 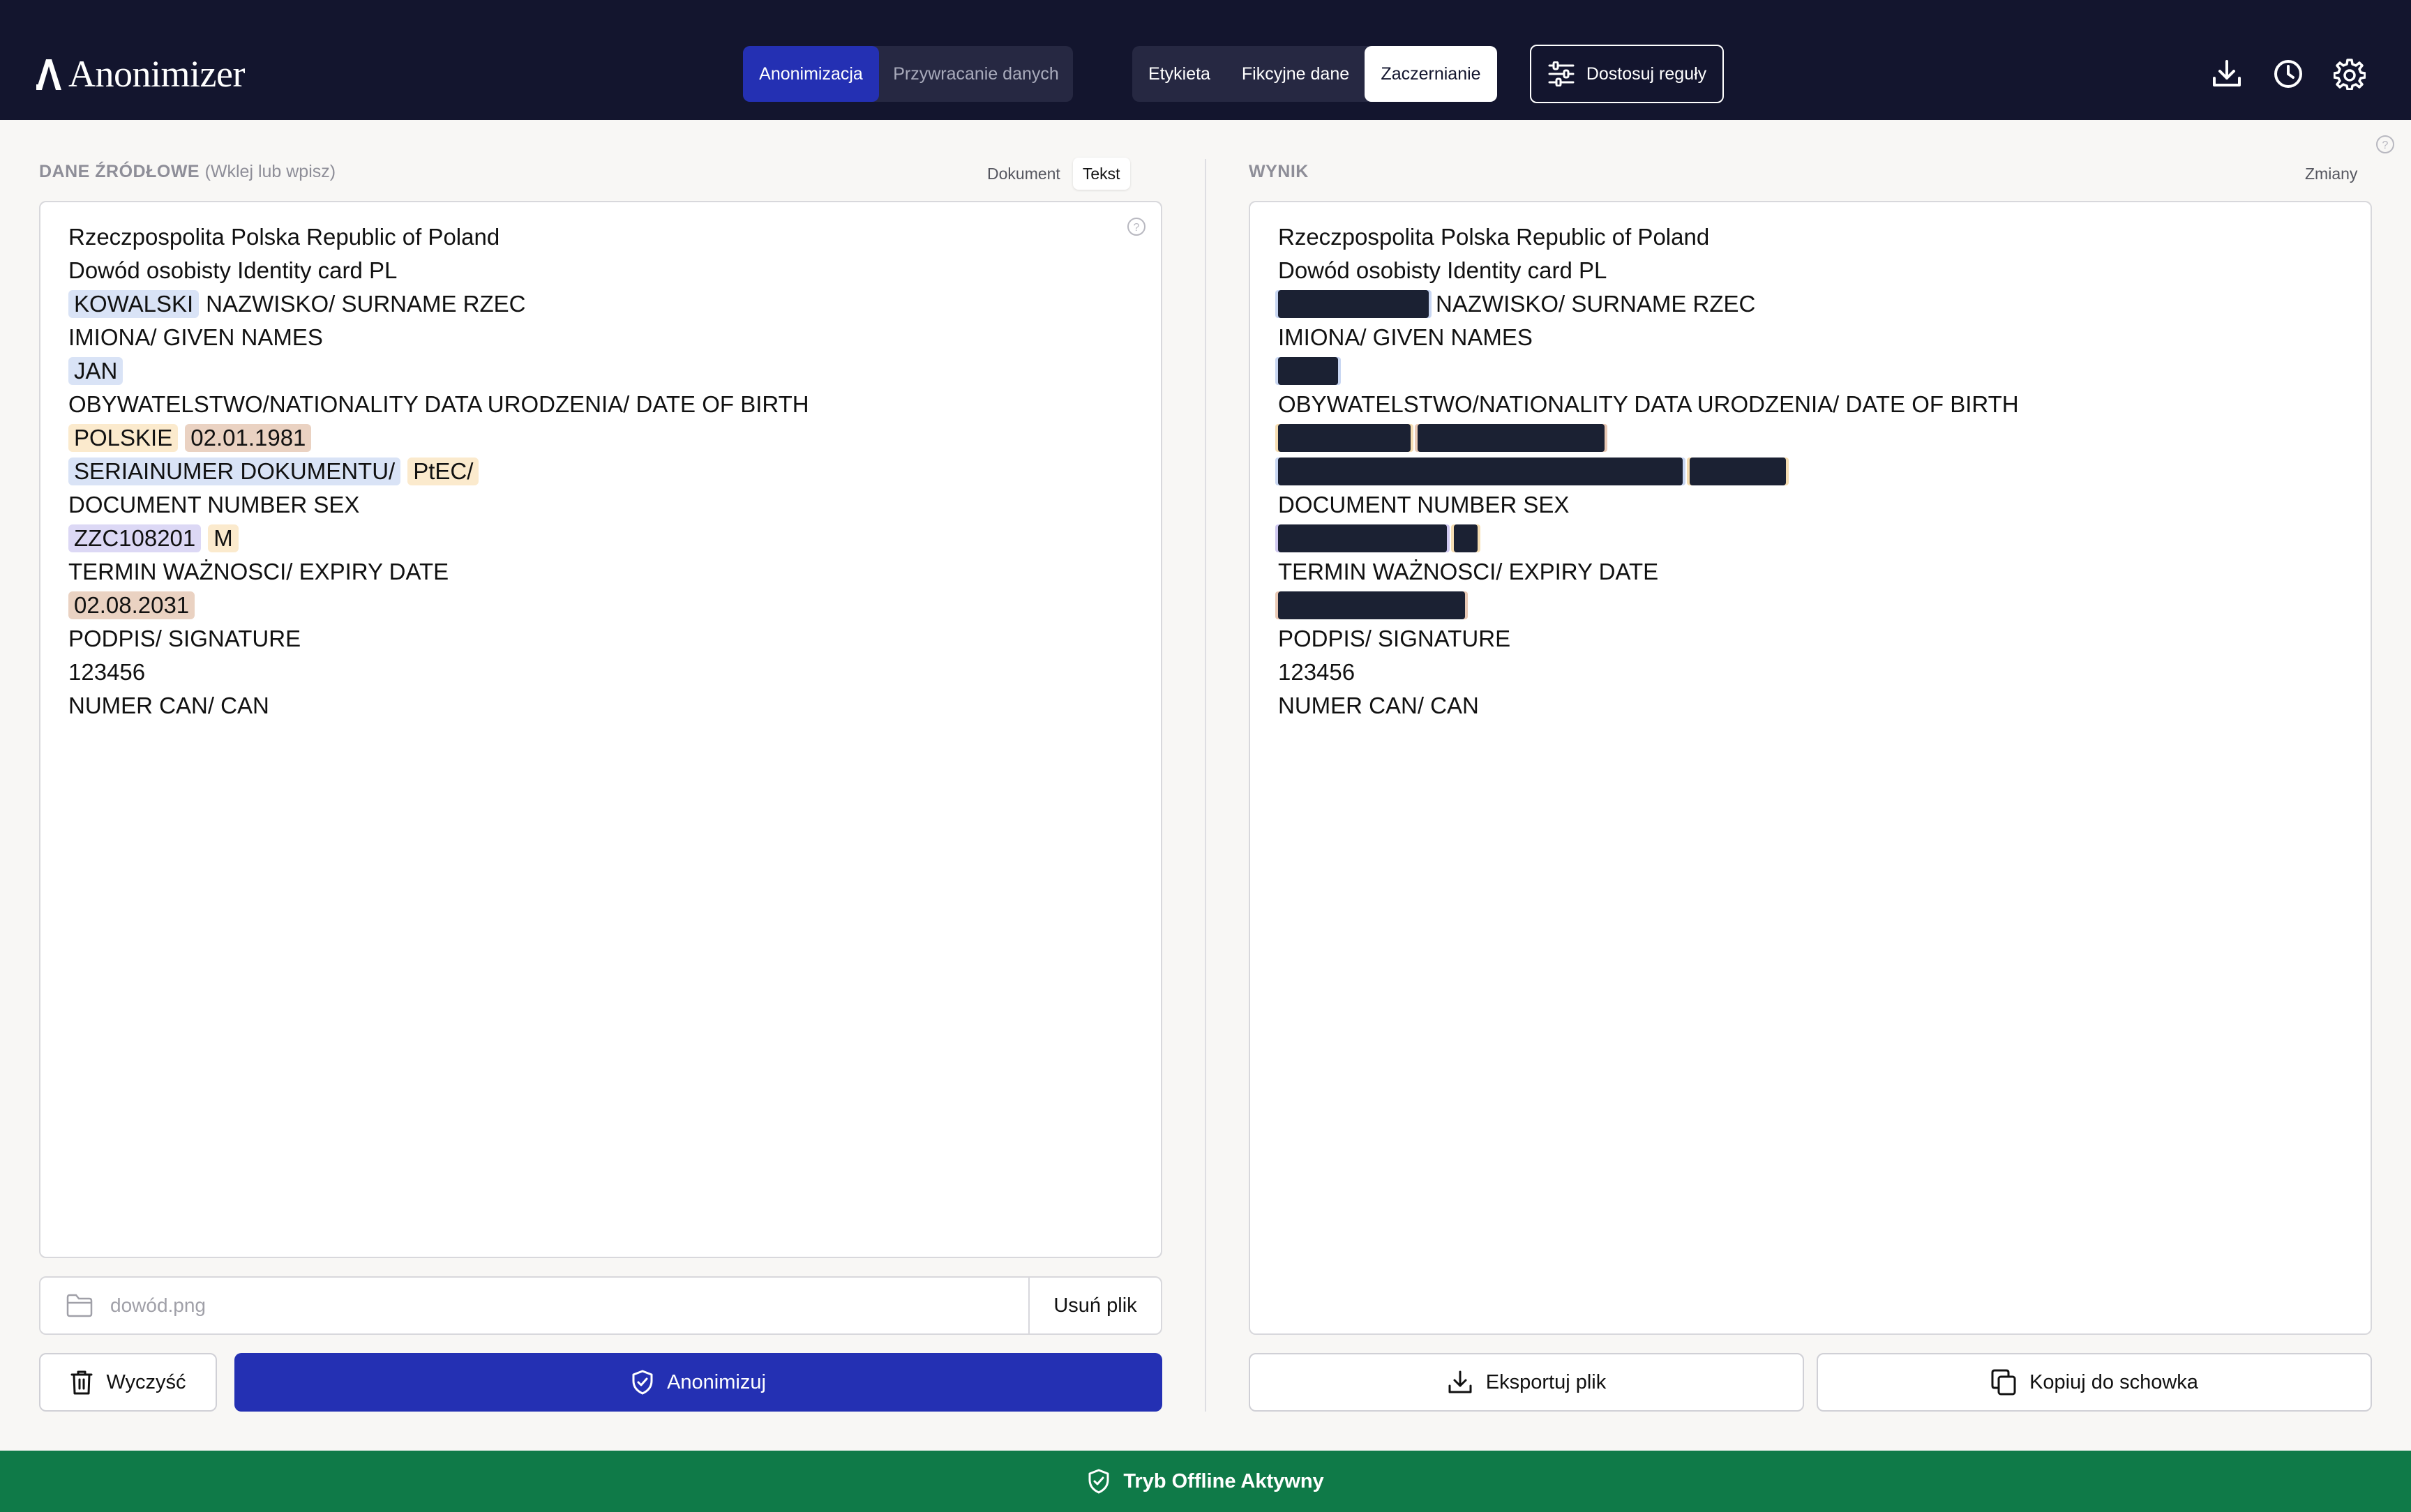 I want to click on result-label: WYNIK, so click(x=1279, y=171).